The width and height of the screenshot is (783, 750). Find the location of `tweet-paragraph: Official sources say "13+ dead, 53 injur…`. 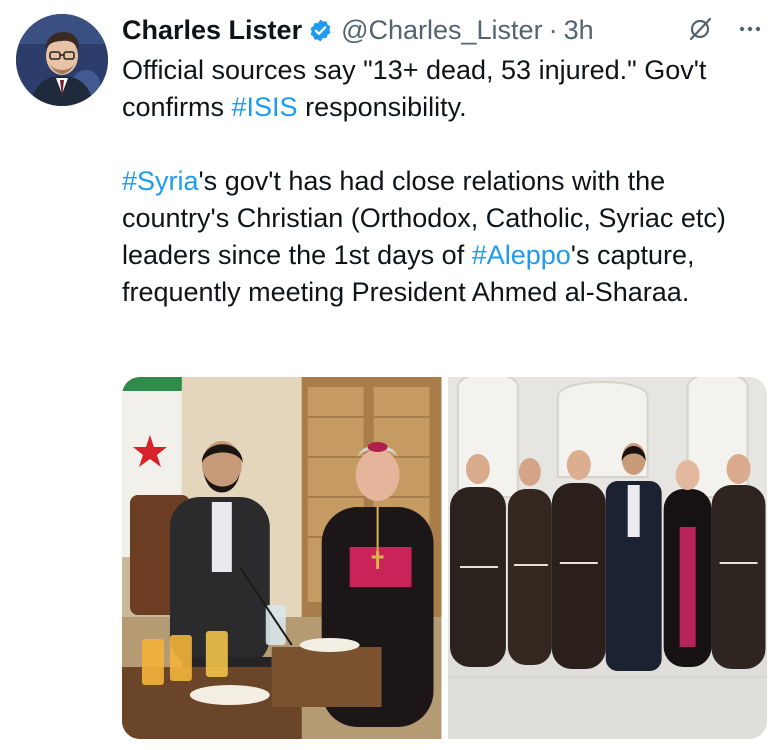

tweet-paragraph: Official sources say "13+ dead, 53 injur… is located at coordinates (447, 89).